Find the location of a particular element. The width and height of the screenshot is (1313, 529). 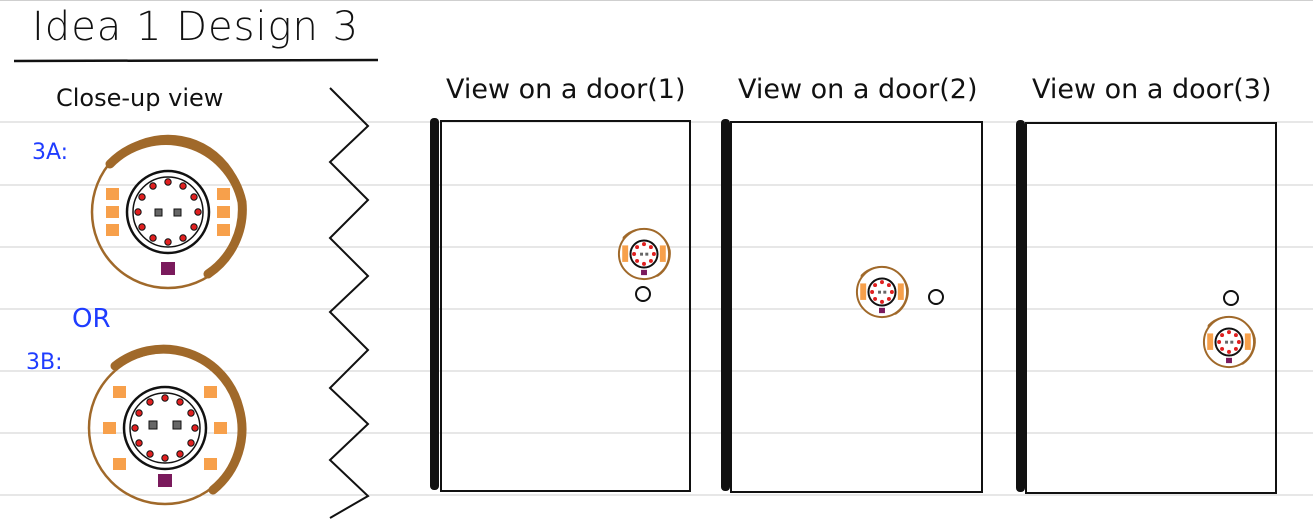

door-view-3-label: View on a door(3) is located at coordinates (1152, 89).